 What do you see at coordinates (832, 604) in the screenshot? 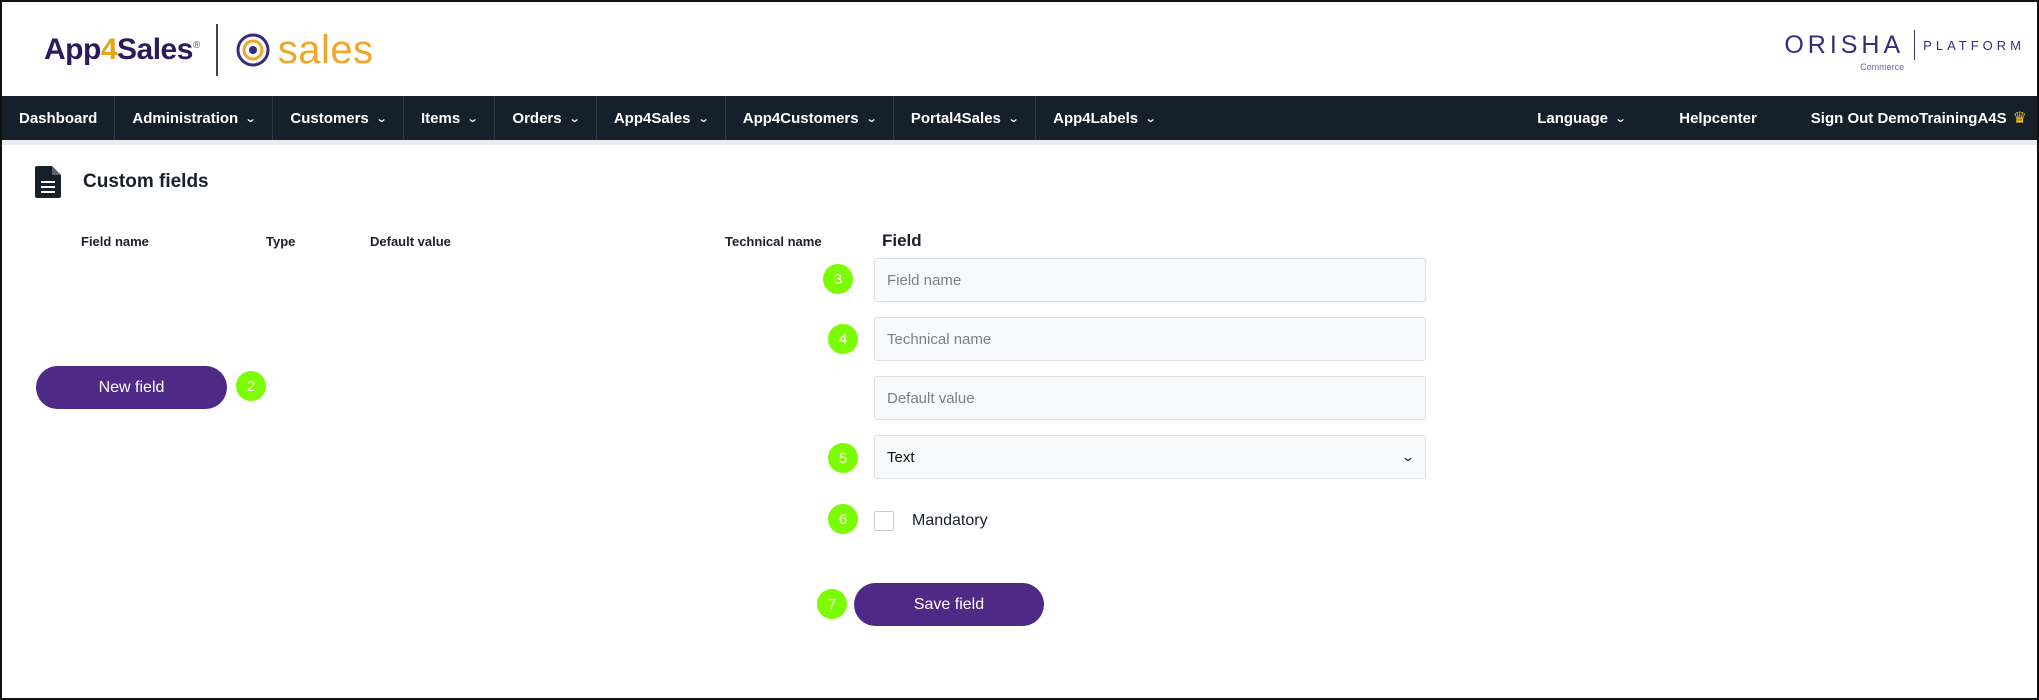
I see `step-badge-7: 7` at bounding box center [832, 604].